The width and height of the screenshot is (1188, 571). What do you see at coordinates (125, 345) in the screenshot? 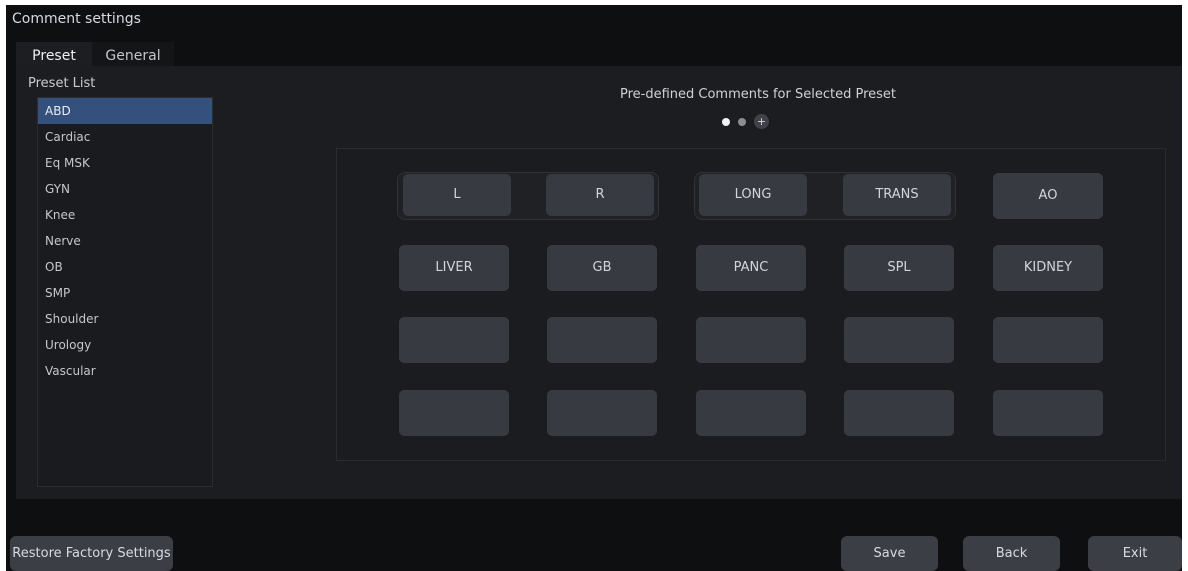
I see `preset-item-urology: Urology` at bounding box center [125, 345].